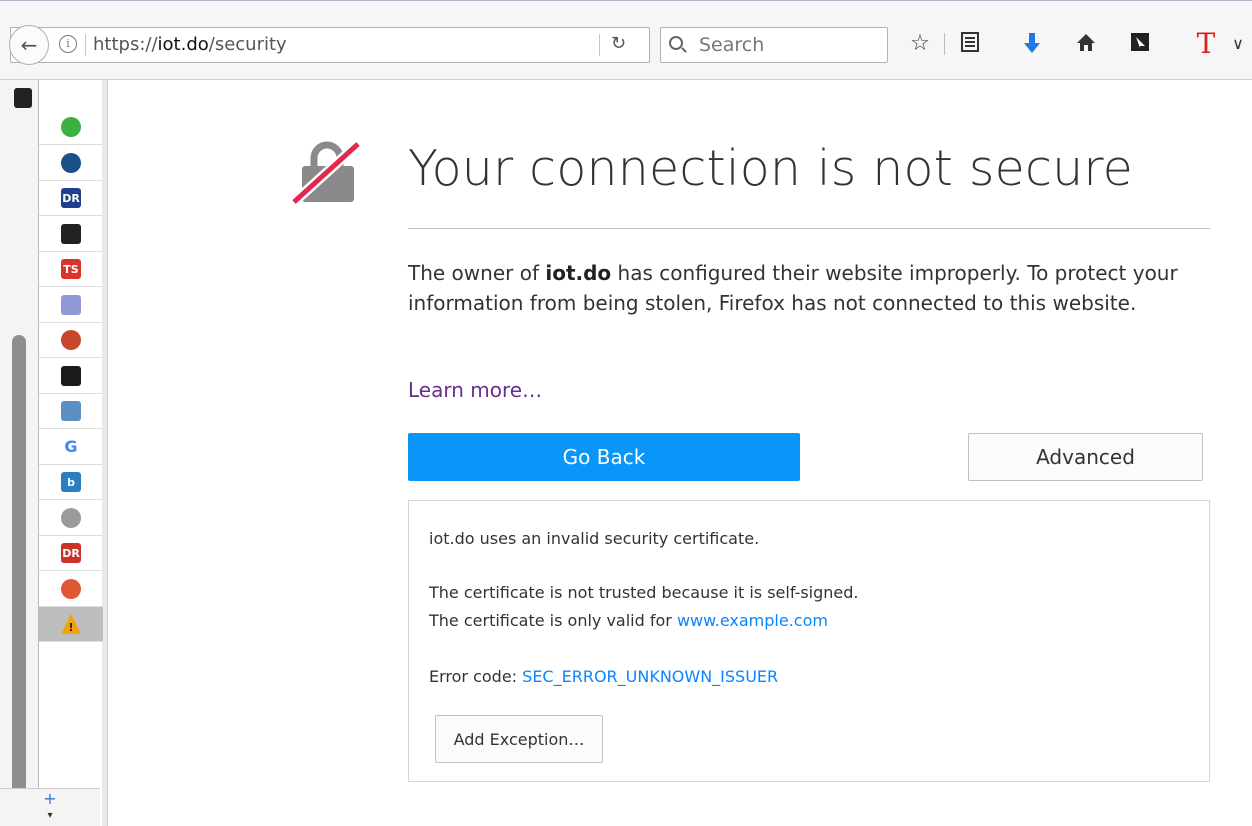 This screenshot has height=826, width=1252. I want to click on sidebar-tab-duck-favicon-icon, so click(71, 588).